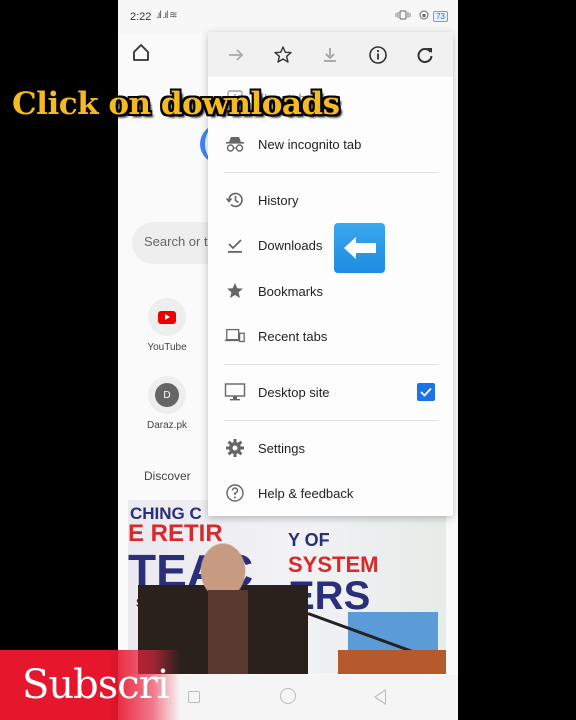 This screenshot has width=576, height=720. I want to click on refresh-icon, so click(425, 55).